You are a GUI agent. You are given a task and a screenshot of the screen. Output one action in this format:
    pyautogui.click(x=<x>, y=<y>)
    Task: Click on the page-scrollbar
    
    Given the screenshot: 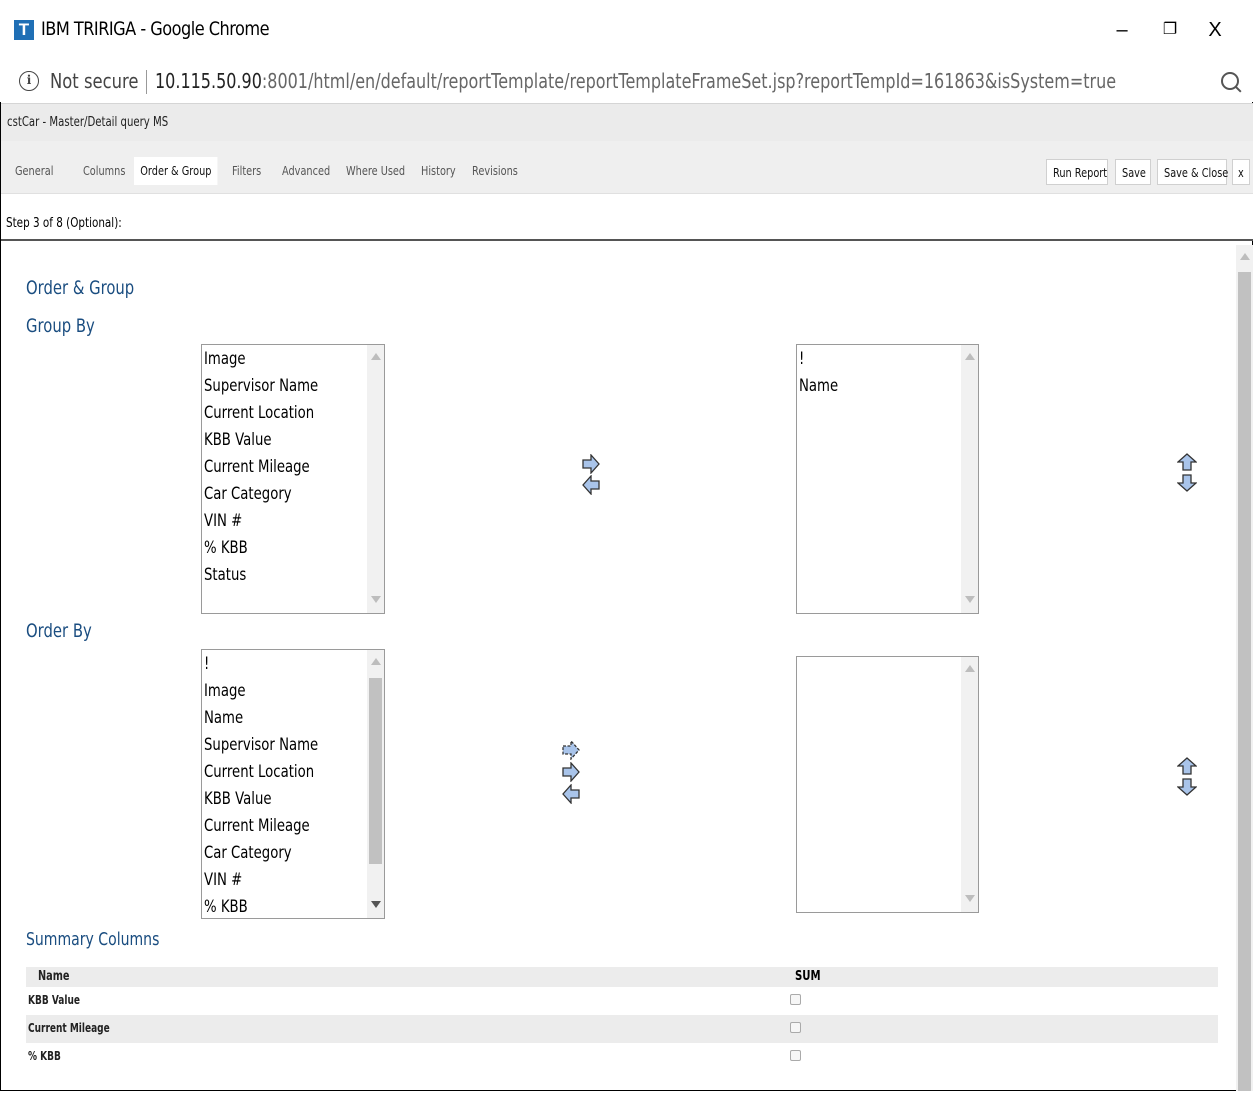 What is the action you would take?
    pyautogui.click(x=1244, y=668)
    